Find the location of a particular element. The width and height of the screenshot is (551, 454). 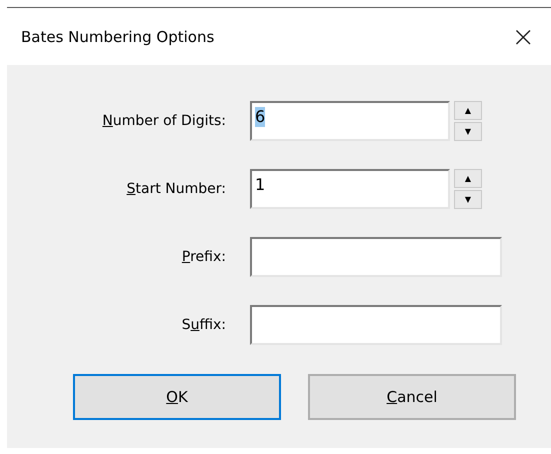

field-value: 1 is located at coordinates (260, 185).